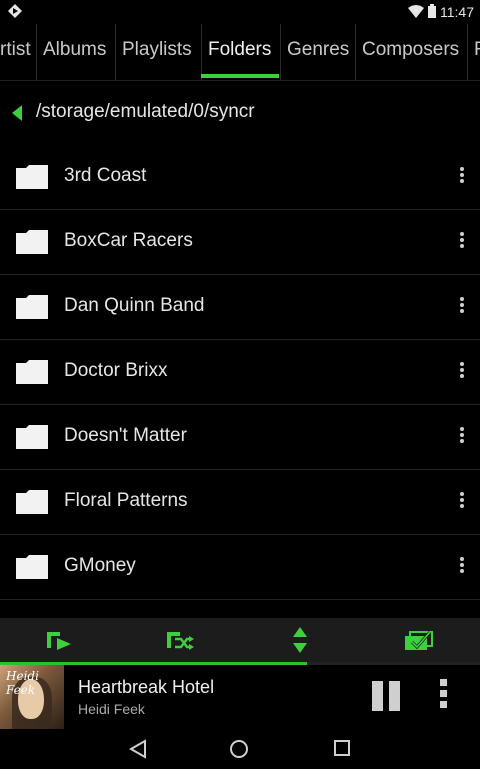  I want to click on home-icon, so click(239, 749).